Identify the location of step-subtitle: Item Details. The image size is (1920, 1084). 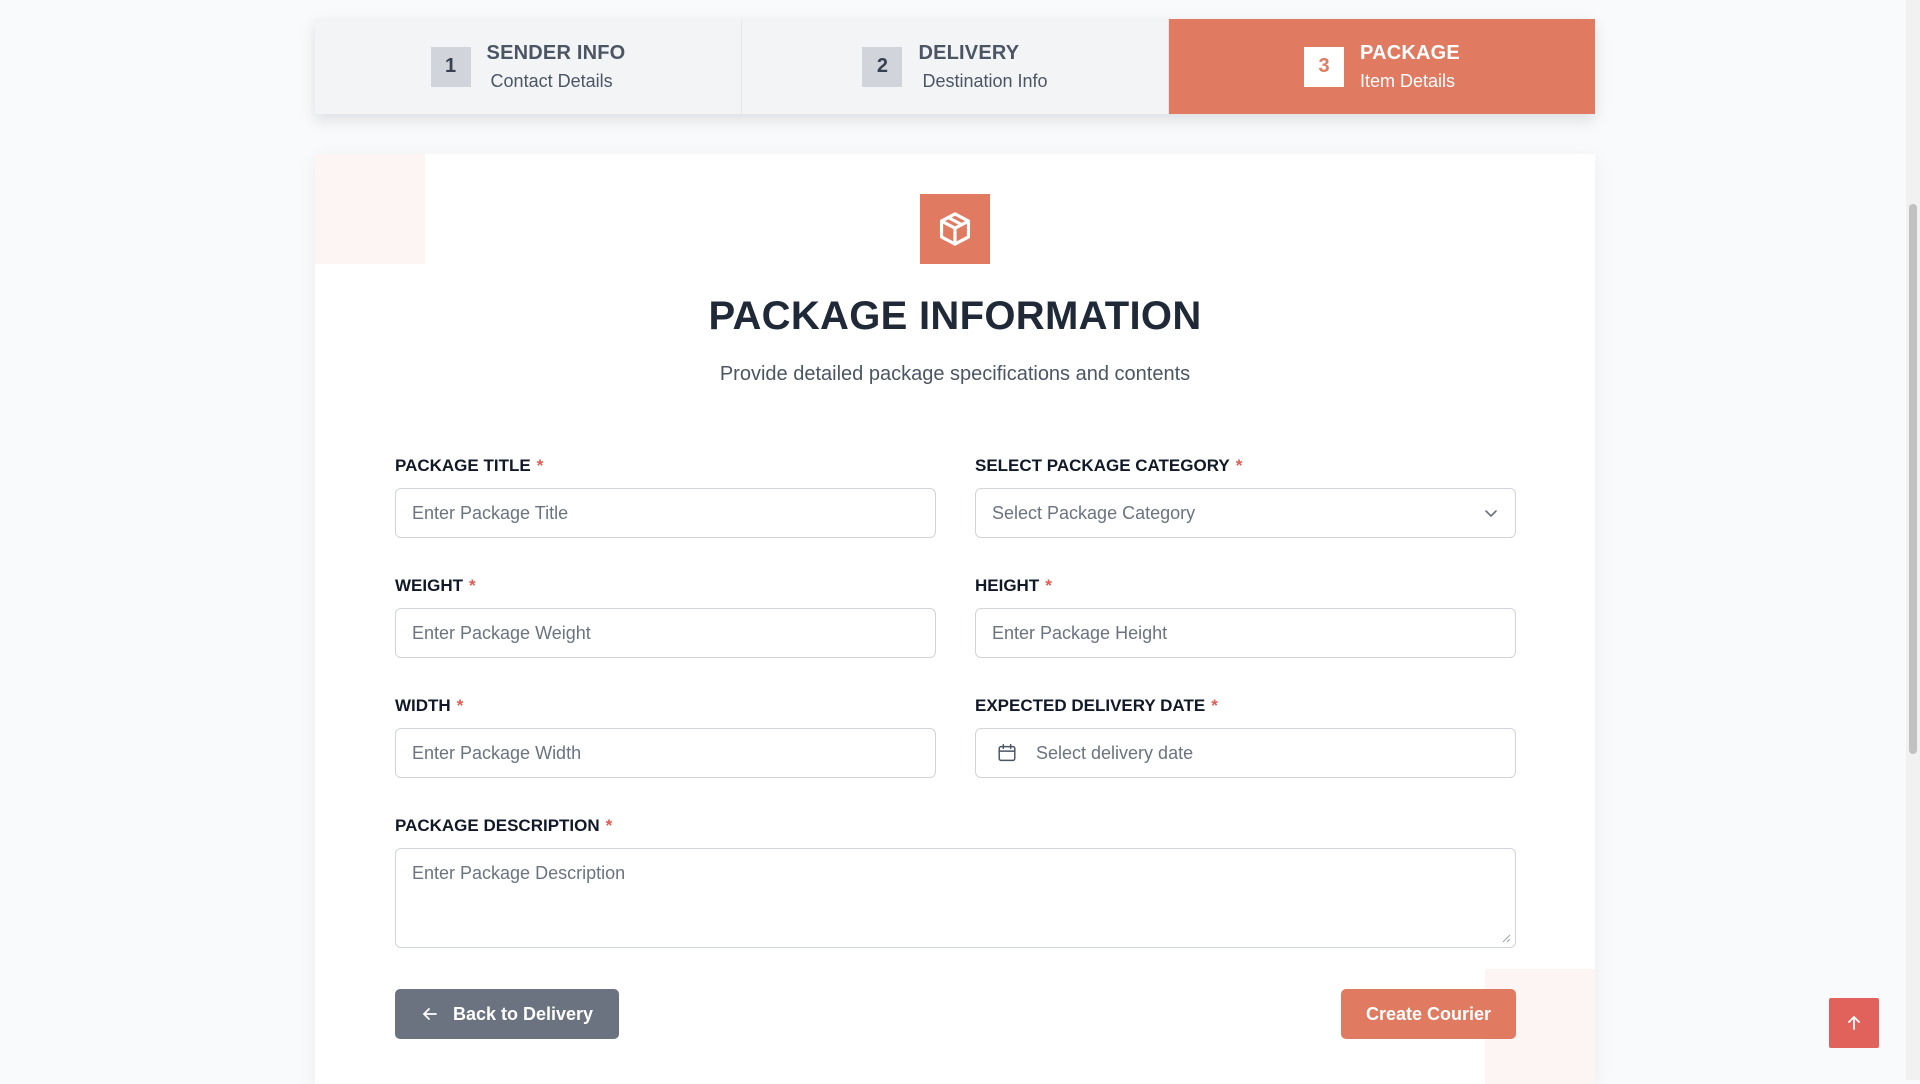
(1408, 80).